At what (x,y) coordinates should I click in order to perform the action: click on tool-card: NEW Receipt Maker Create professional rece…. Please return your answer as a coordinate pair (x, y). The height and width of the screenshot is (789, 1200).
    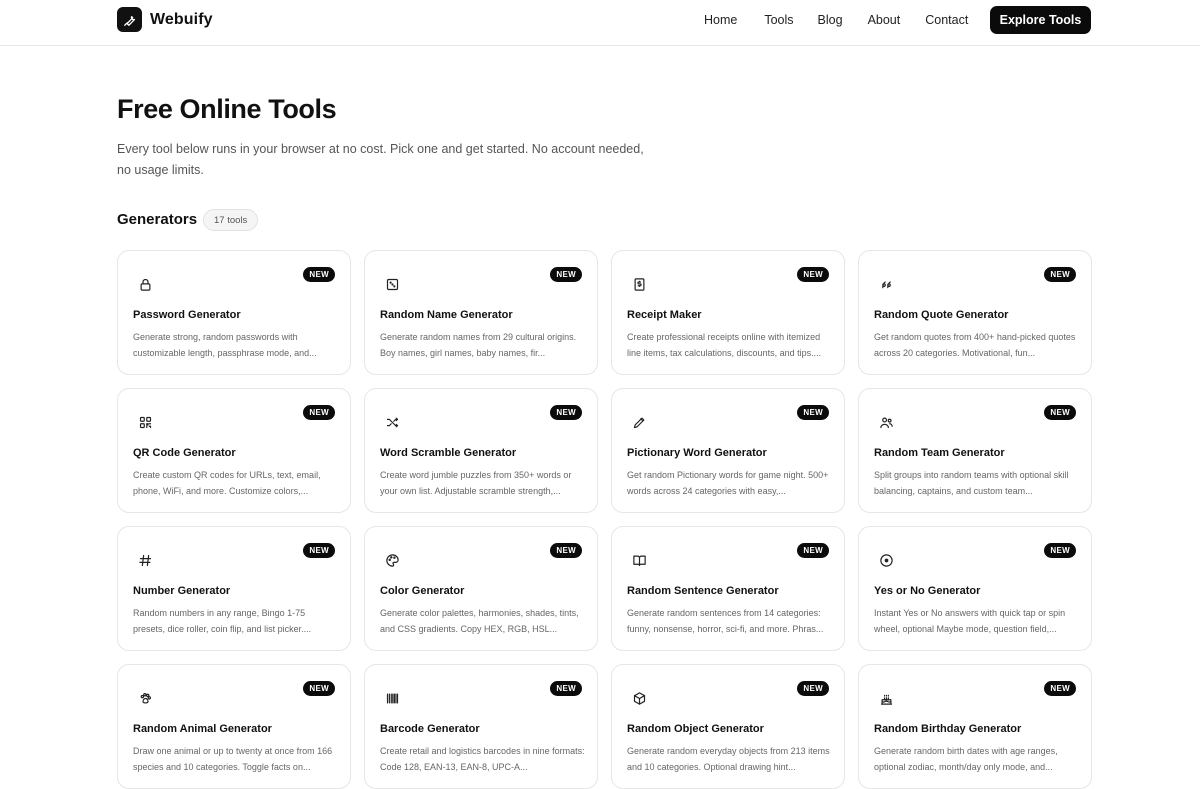
    Looking at the image, I should click on (728, 312).